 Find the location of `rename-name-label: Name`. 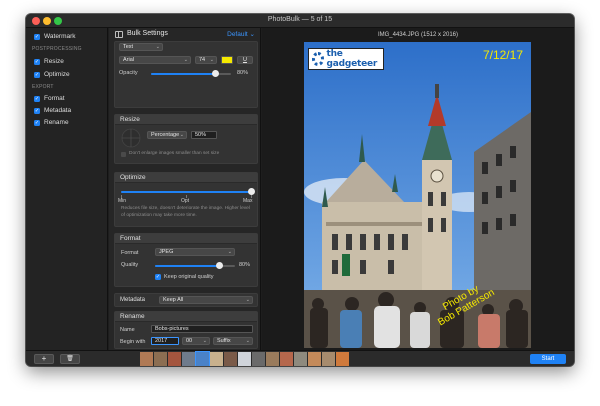

rename-name-label: Name is located at coordinates (127, 330).